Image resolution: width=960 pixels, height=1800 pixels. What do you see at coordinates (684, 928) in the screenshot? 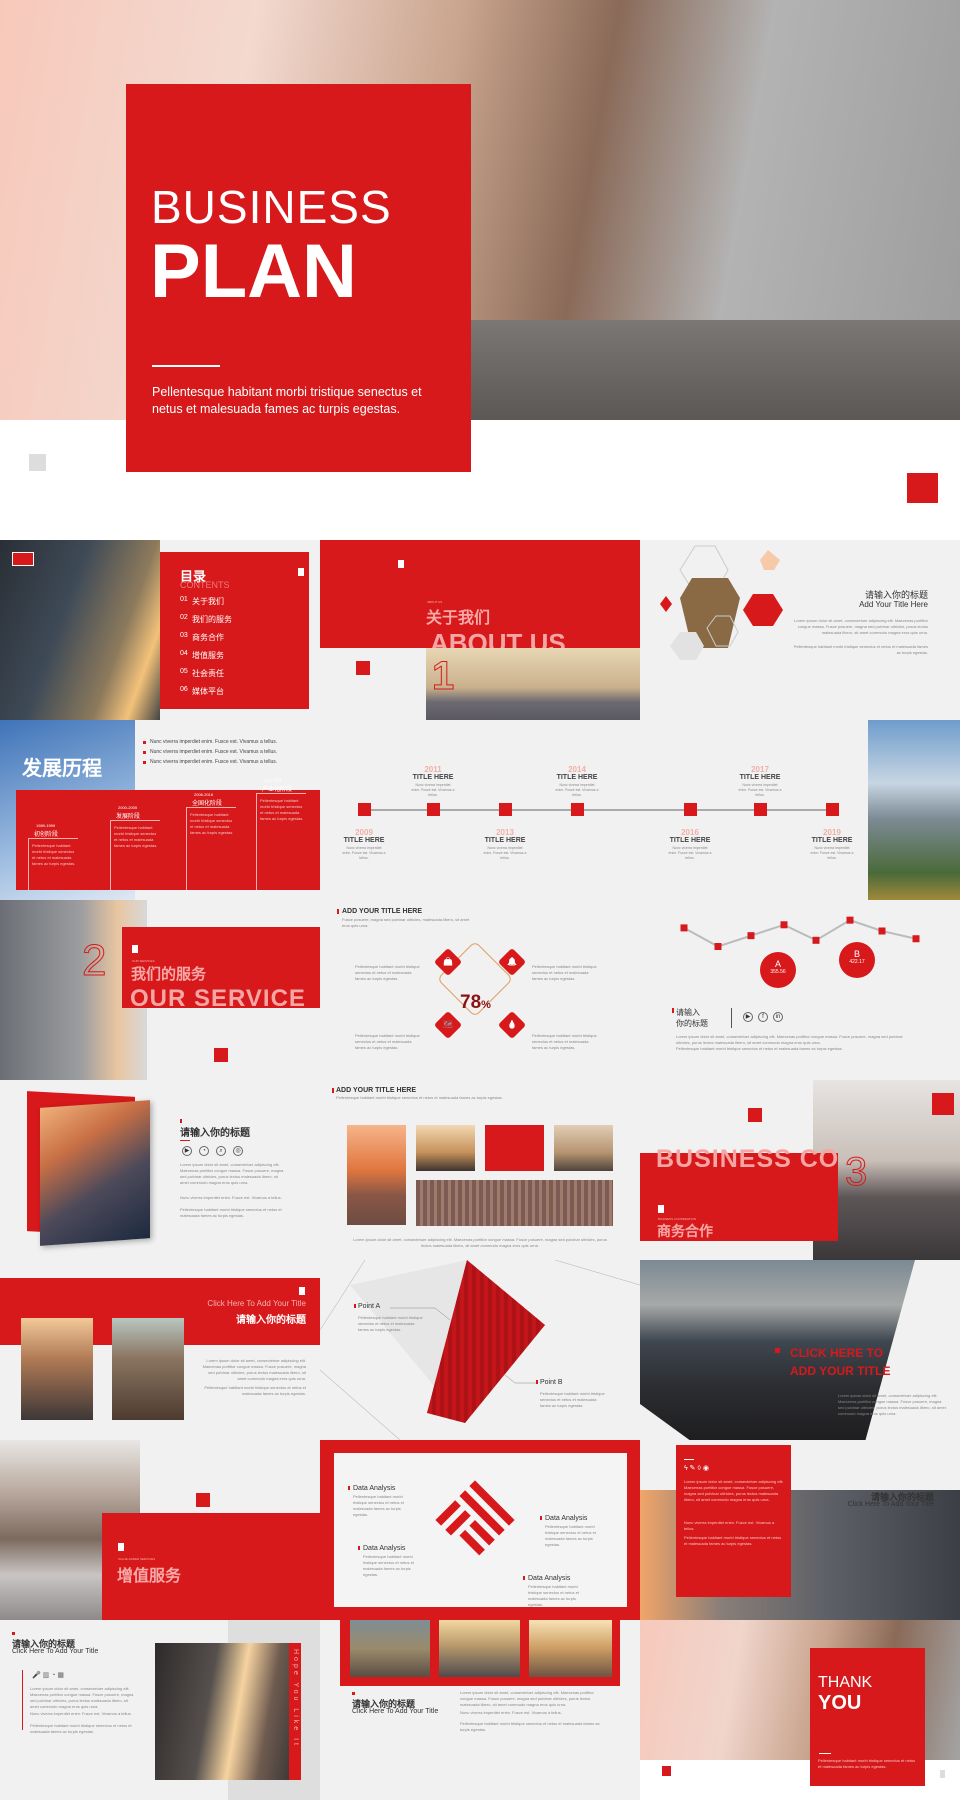
I see `line-point` at bounding box center [684, 928].